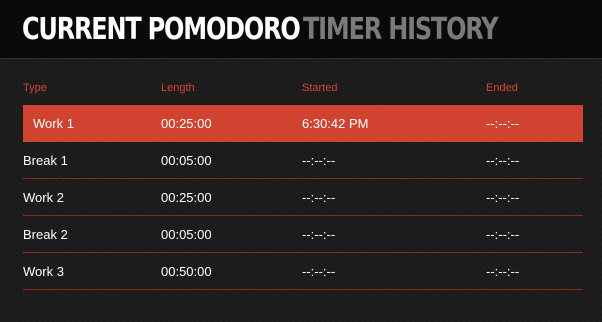 The width and height of the screenshot is (602, 322). I want to click on column-header-length: Length, so click(178, 88).